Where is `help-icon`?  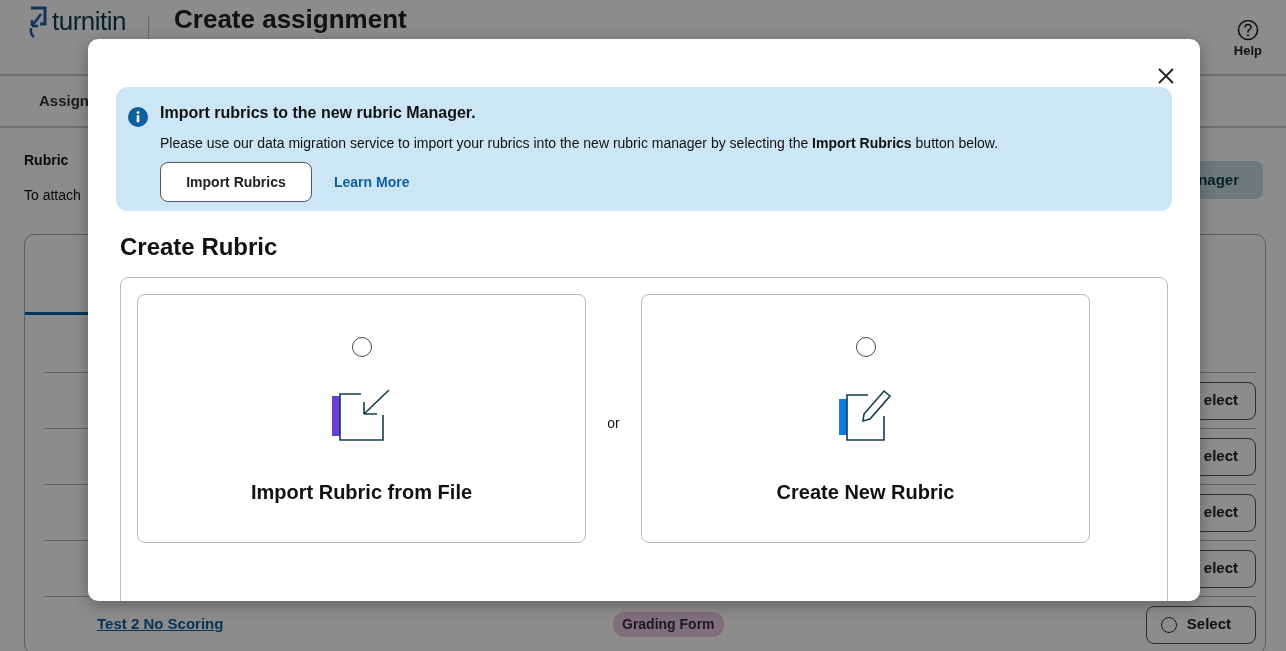 help-icon is located at coordinates (1247, 30).